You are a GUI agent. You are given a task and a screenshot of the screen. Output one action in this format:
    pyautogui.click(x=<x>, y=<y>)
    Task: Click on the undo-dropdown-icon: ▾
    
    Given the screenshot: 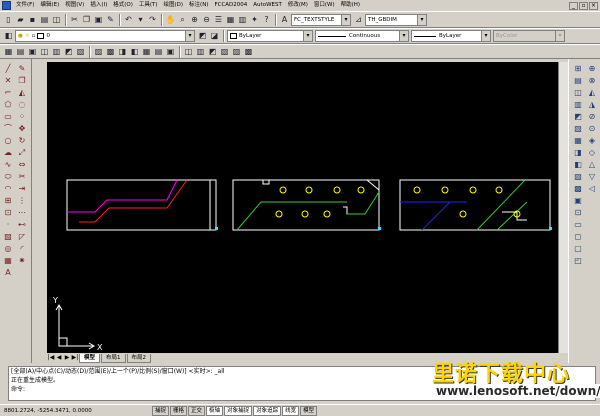 What is the action you would take?
    pyautogui.click(x=140, y=19)
    